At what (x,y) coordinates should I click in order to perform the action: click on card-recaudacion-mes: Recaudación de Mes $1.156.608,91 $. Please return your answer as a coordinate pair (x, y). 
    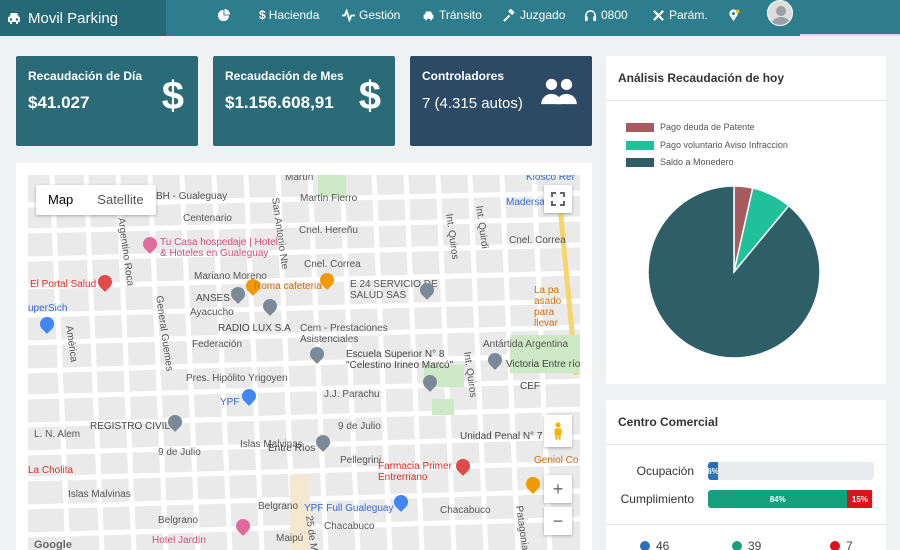
    Looking at the image, I should click on (304, 101).